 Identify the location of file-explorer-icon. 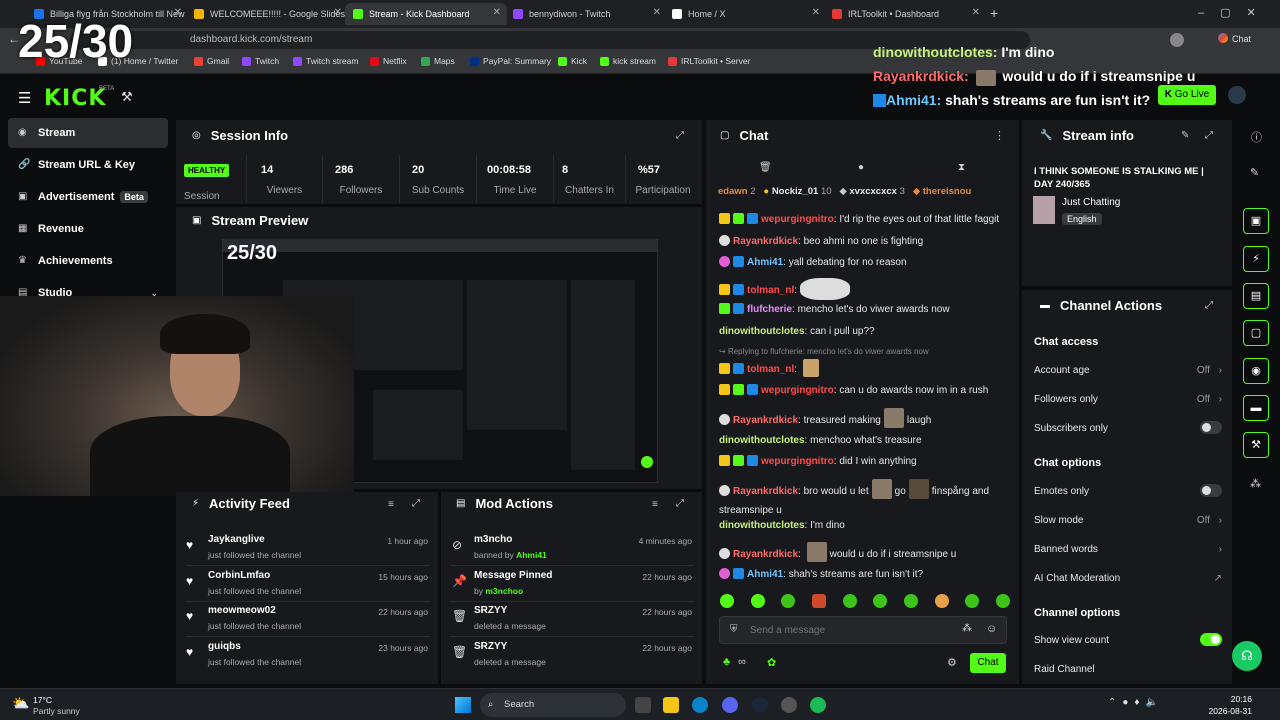
(671, 705).